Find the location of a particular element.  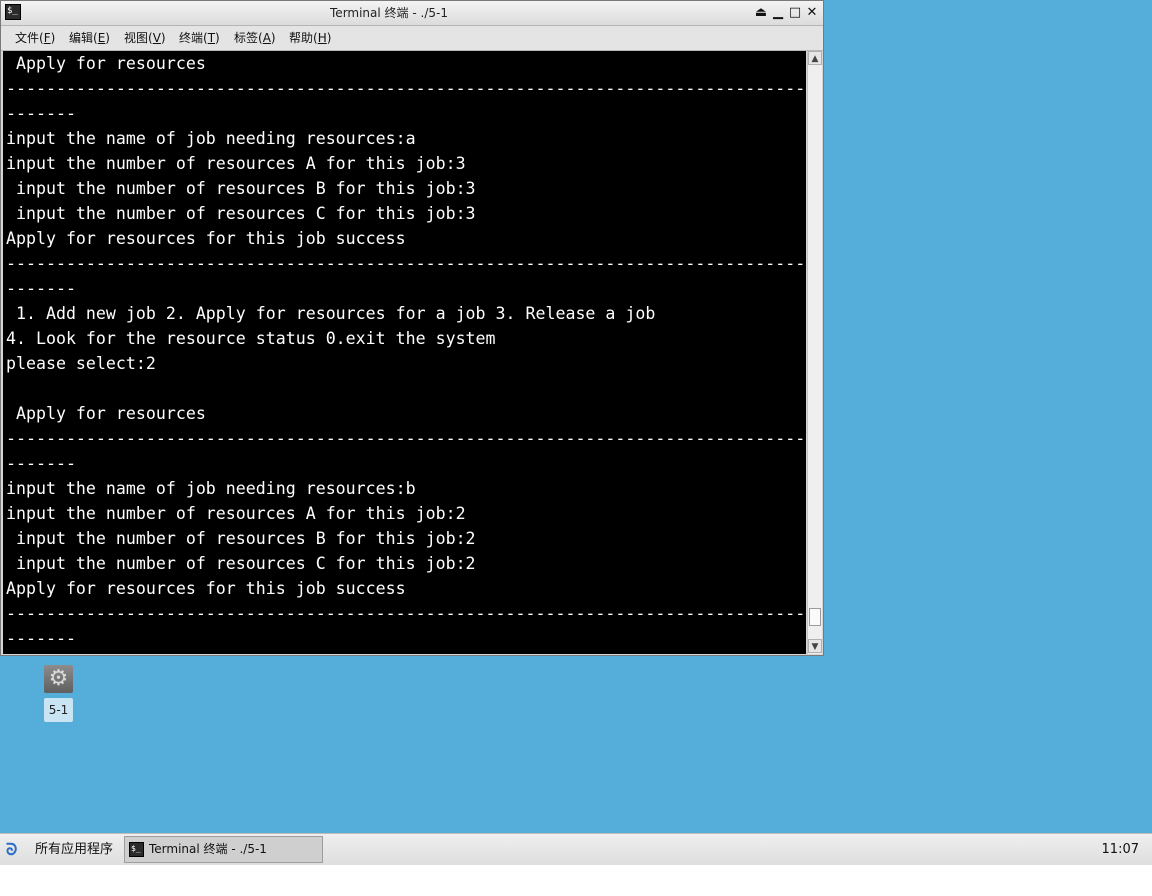

menu-view: 视图(V) is located at coordinates (145, 38).